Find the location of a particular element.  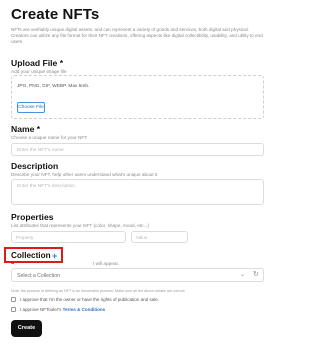

page-title: Create NFTs is located at coordinates (55, 14).